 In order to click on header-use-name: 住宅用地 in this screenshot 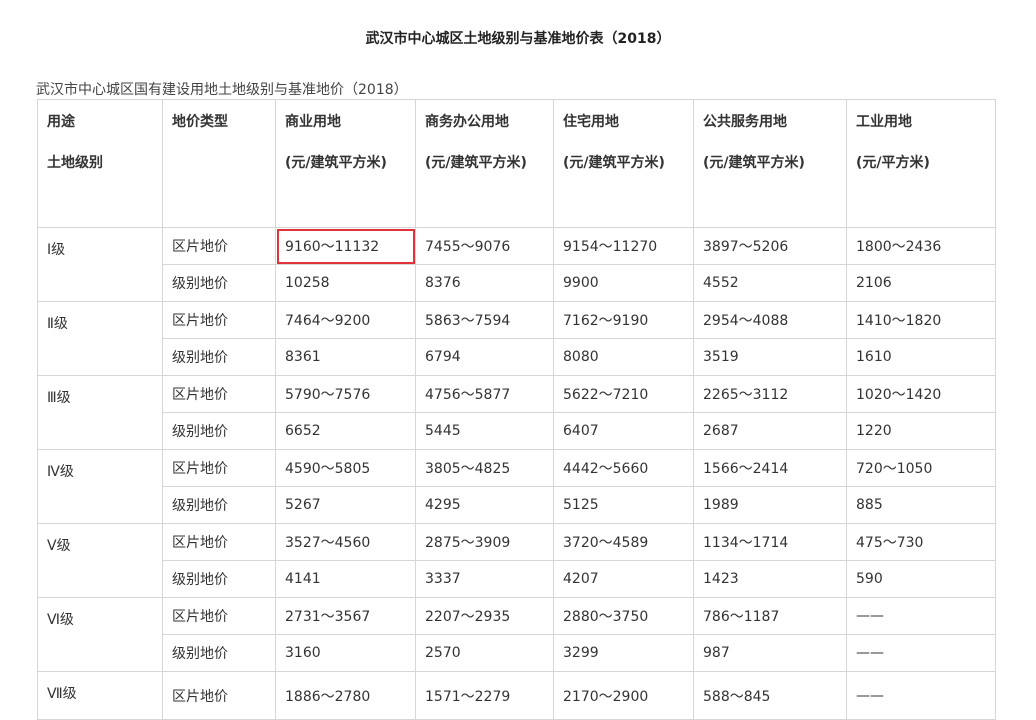, I will do `click(591, 122)`.